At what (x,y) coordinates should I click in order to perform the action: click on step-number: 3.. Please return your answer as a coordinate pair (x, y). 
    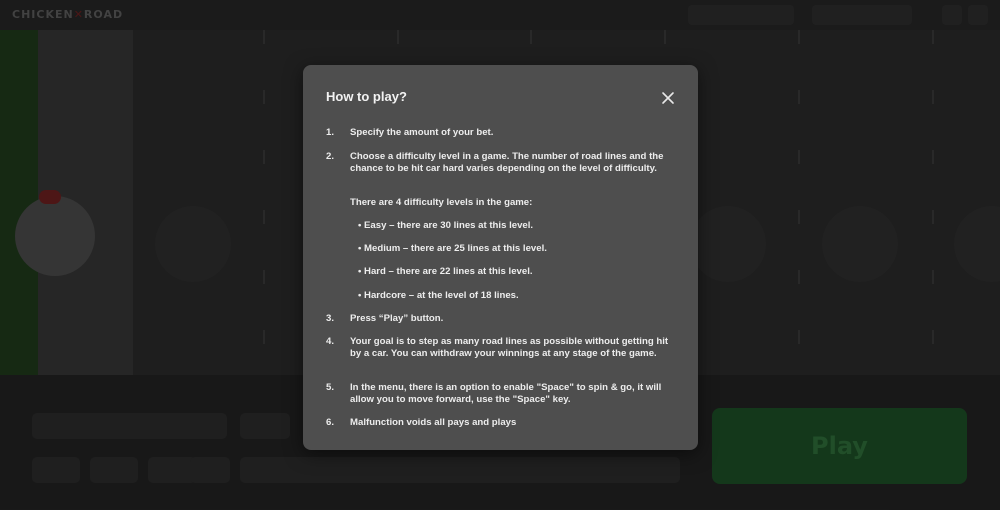
    Looking at the image, I should click on (330, 318).